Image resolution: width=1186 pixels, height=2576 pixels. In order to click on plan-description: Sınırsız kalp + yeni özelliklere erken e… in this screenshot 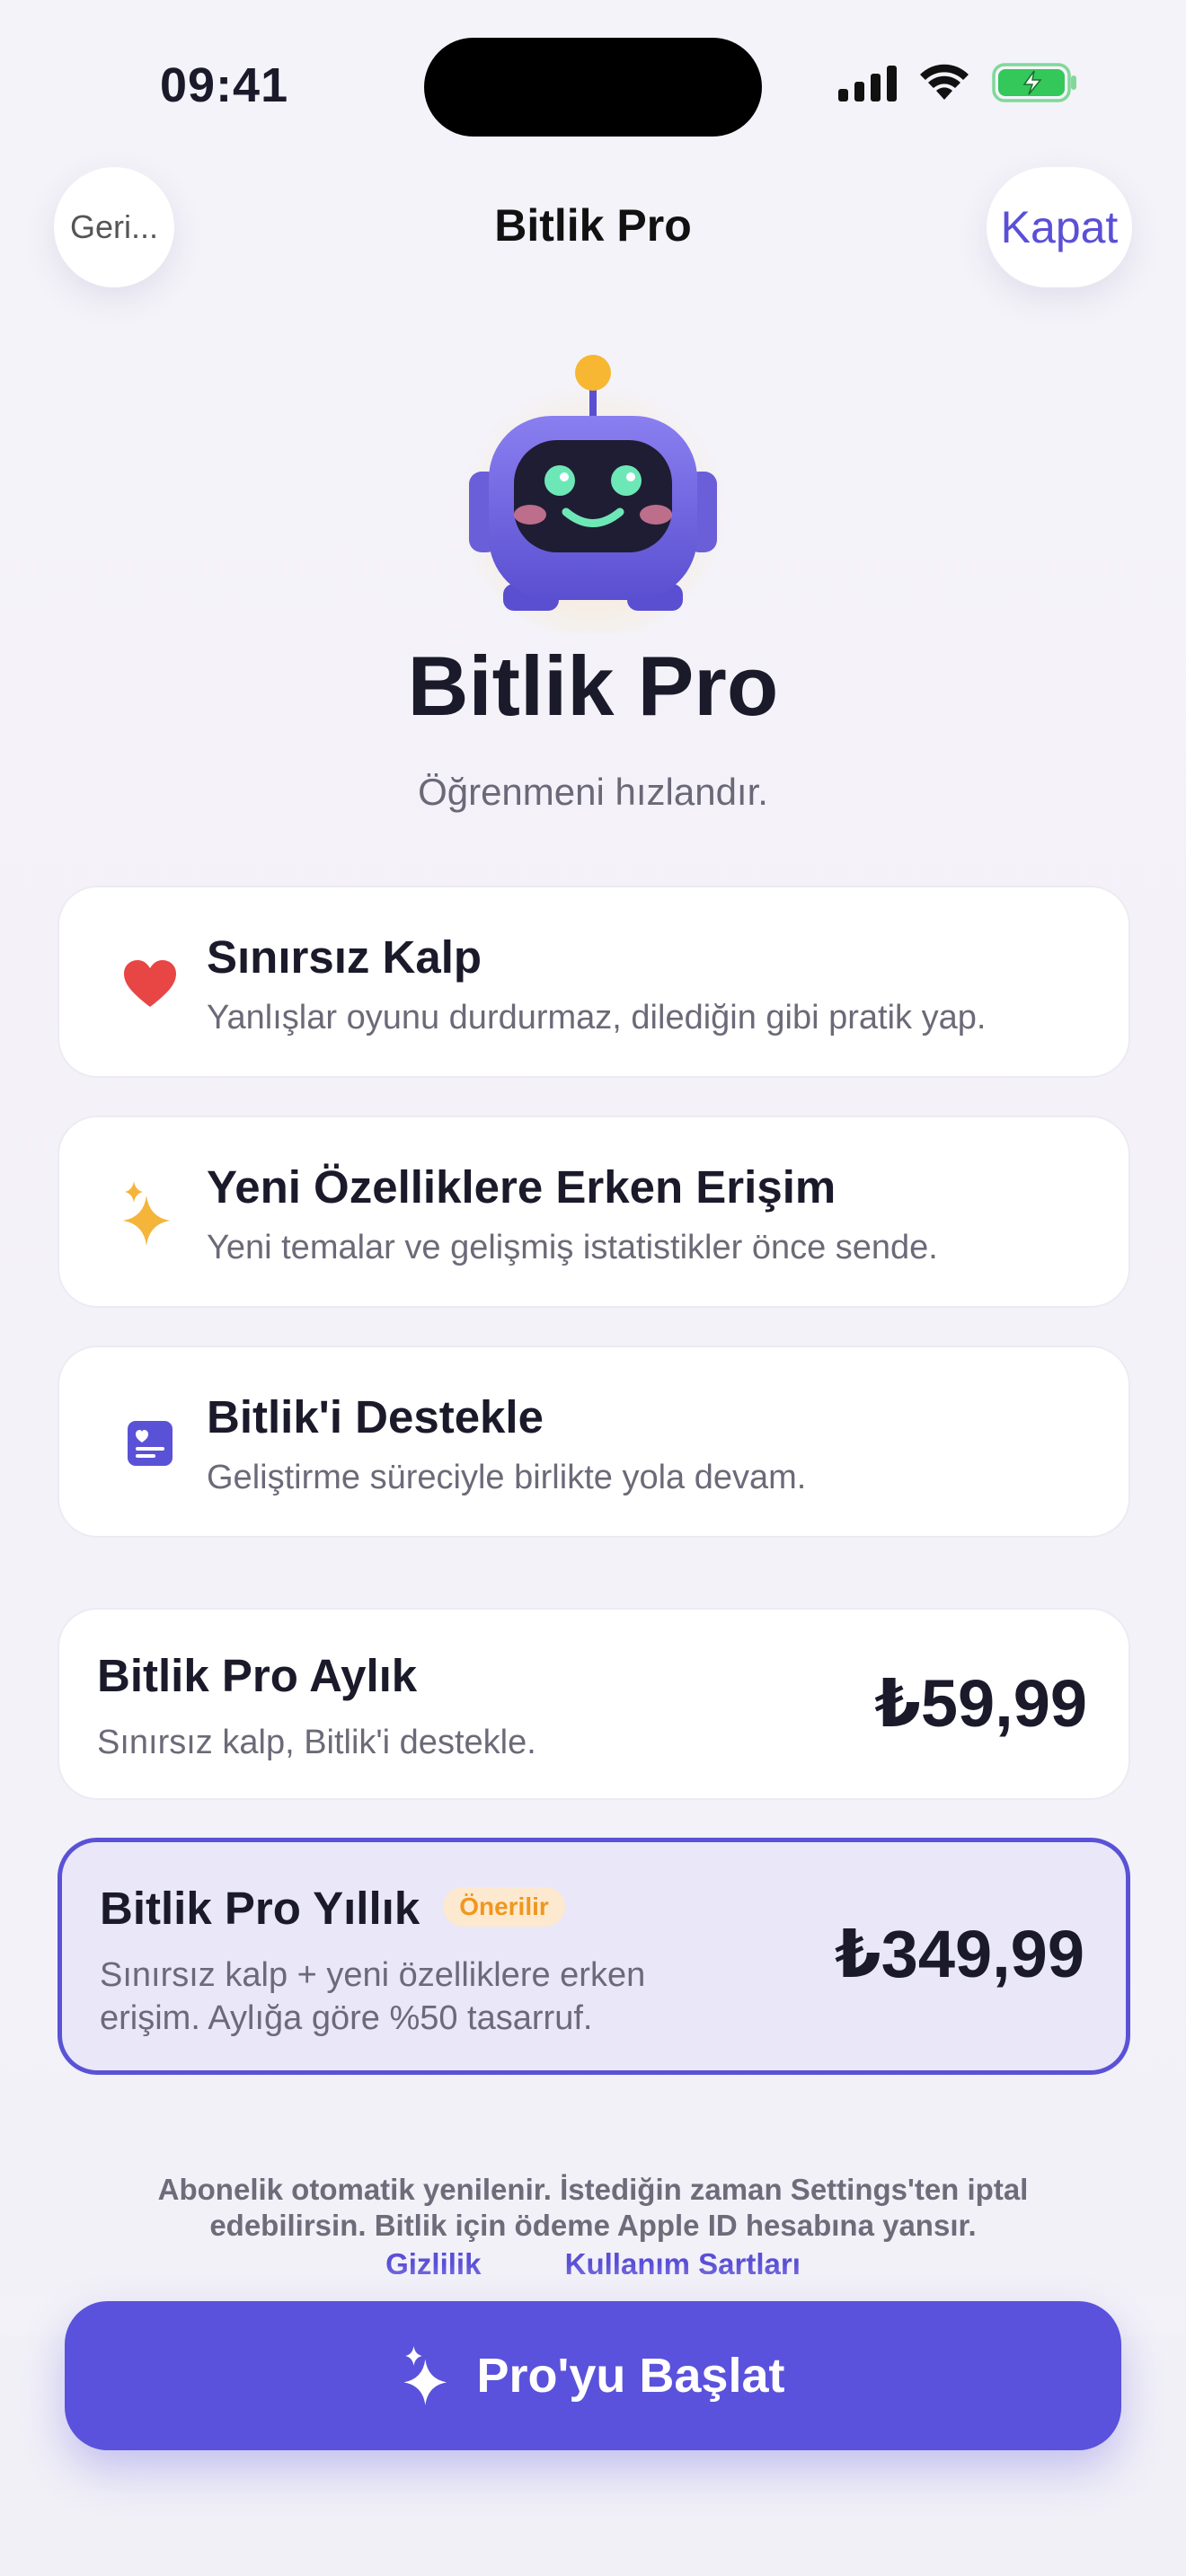, I will do `click(373, 1997)`.